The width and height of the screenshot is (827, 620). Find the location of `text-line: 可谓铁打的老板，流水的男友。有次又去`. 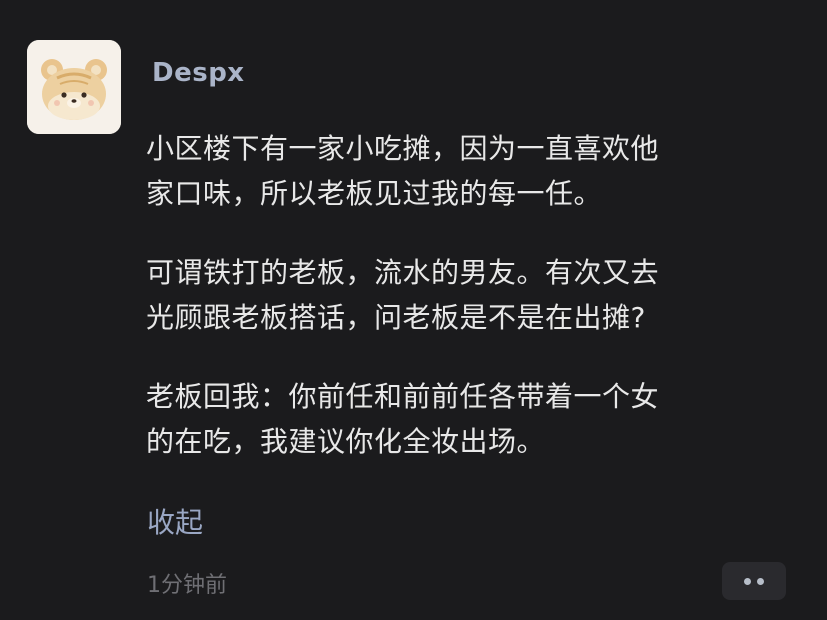

text-line: 可谓铁打的老板，流水的男友。有次又去 is located at coordinates (403, 272).